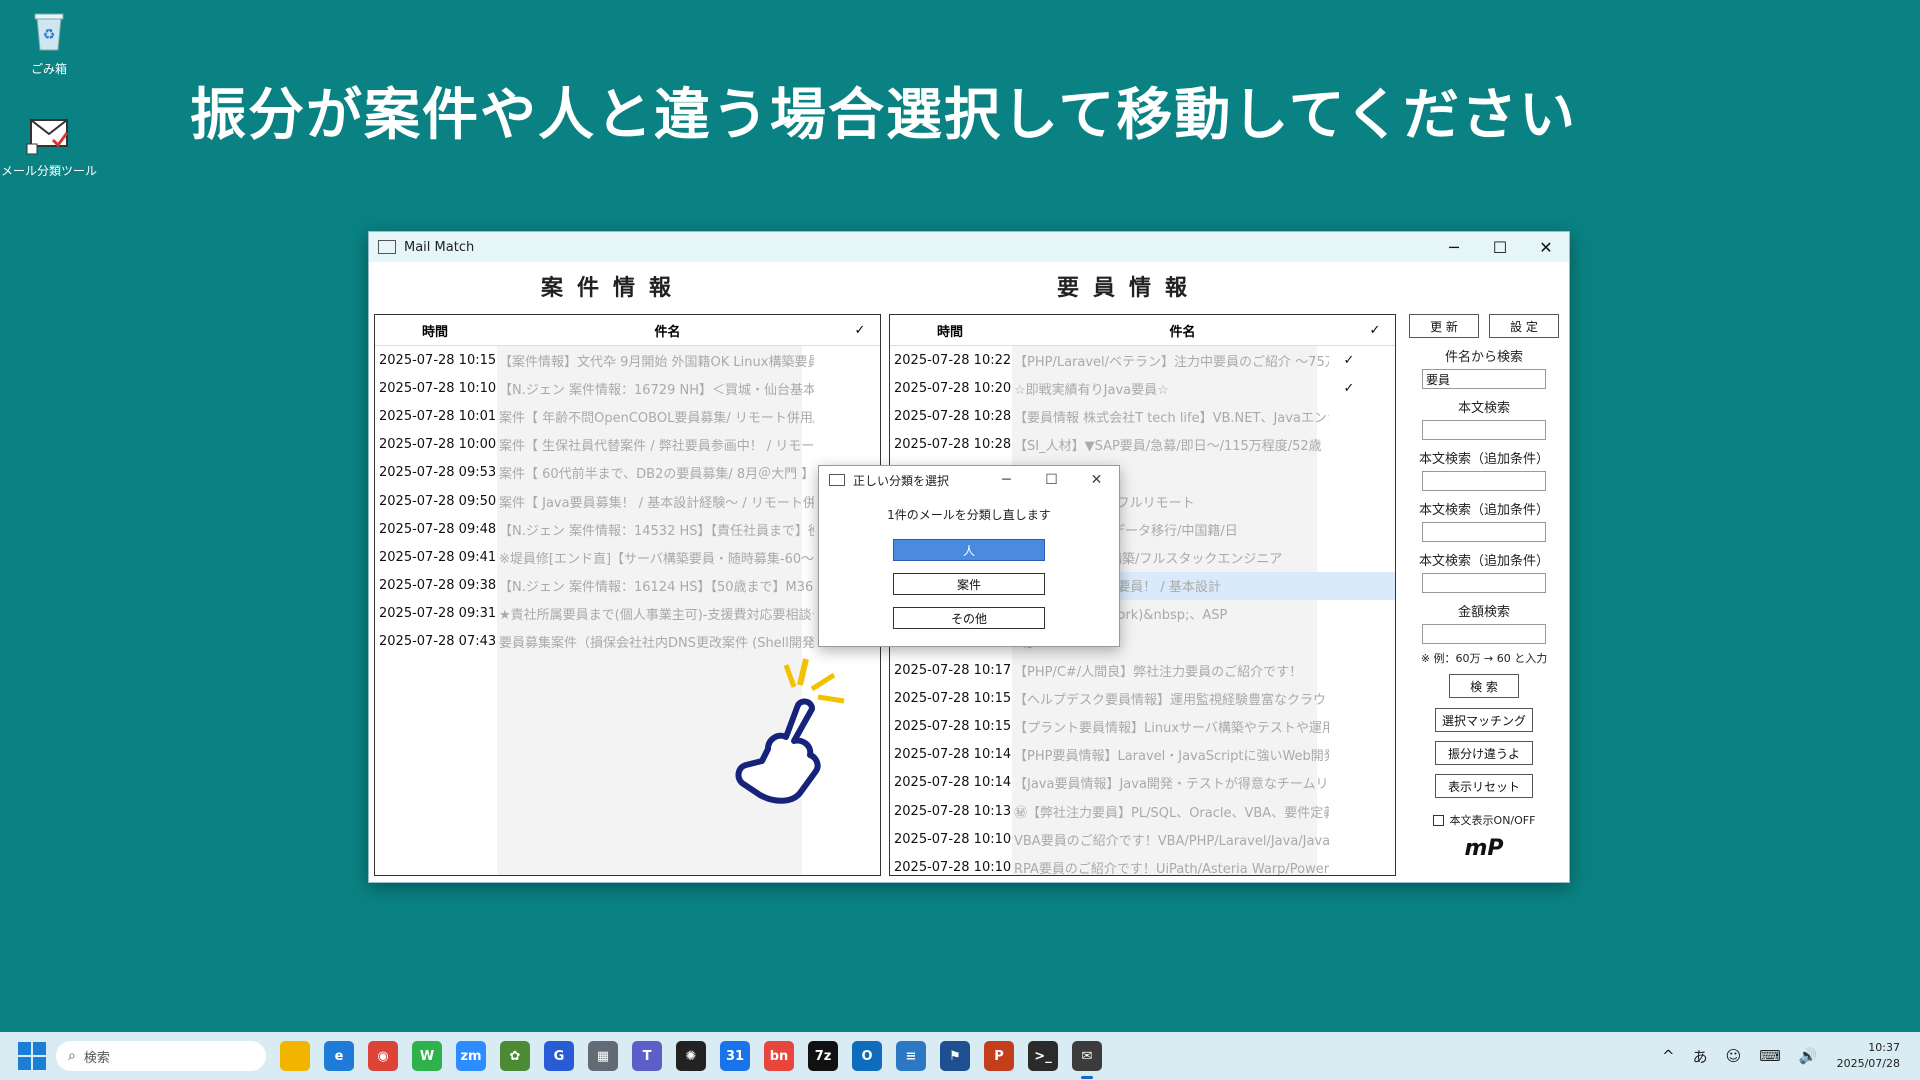  I want to click on maximize-button: ☐, so click(1500, 247).